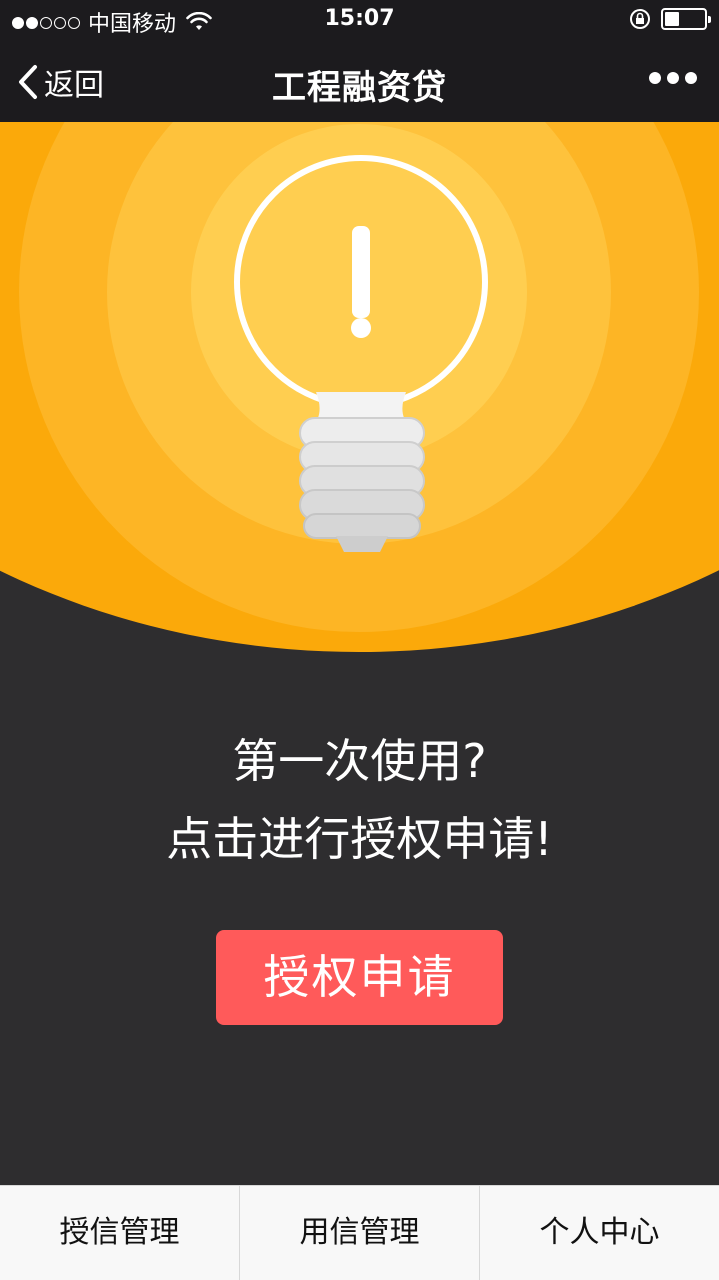 This screenshot has height=1280, width=719. Describe the element at coordinates (599, 1233) in the screenshot. I see `tab-personal-center: 个人中心` at that location.